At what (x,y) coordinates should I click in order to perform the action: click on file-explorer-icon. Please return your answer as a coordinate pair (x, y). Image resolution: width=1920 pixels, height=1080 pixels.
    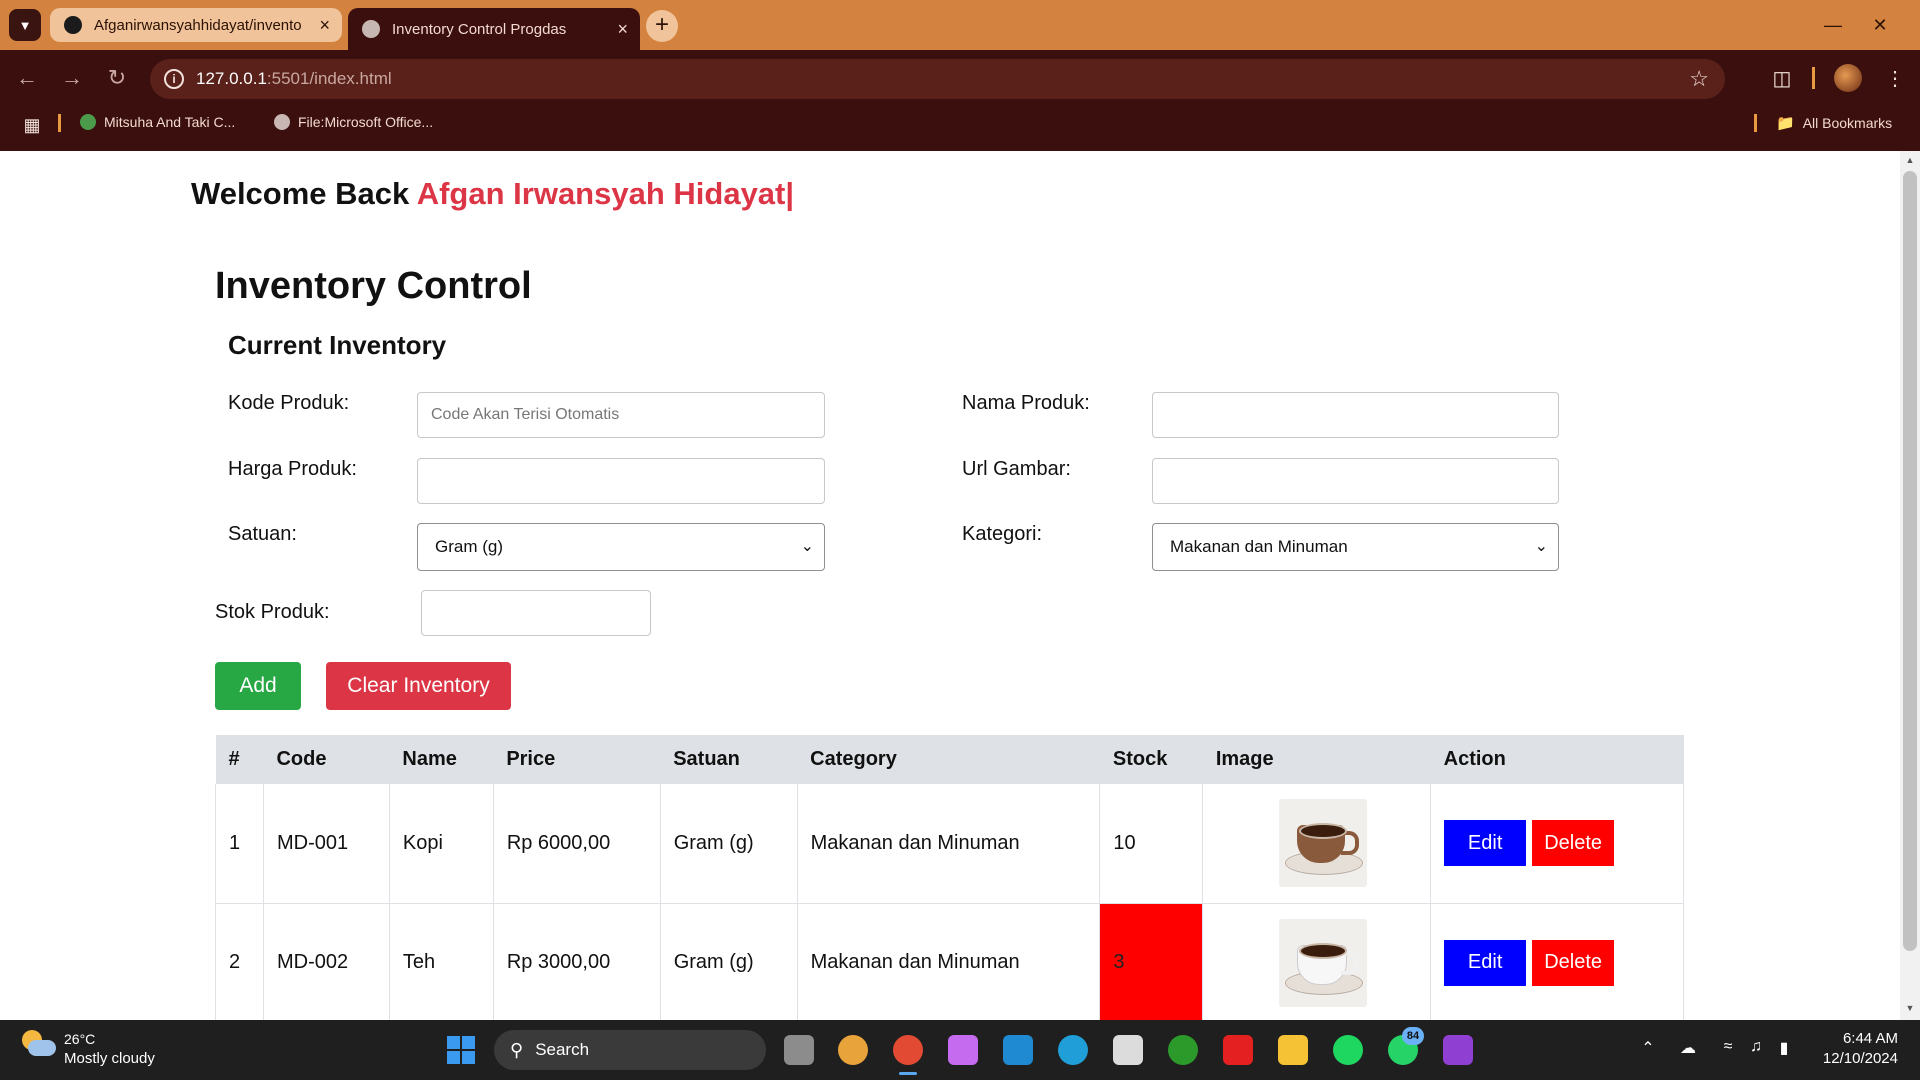
    Looking at the image, I should click on (1293, 1050).